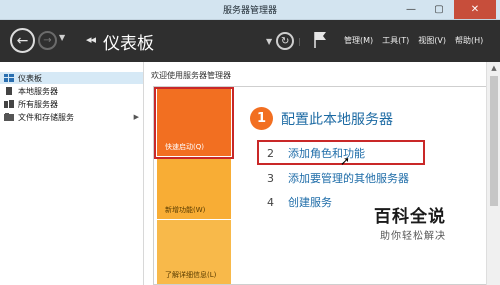  I want to click on scroll-thumb, so click(494, 141).